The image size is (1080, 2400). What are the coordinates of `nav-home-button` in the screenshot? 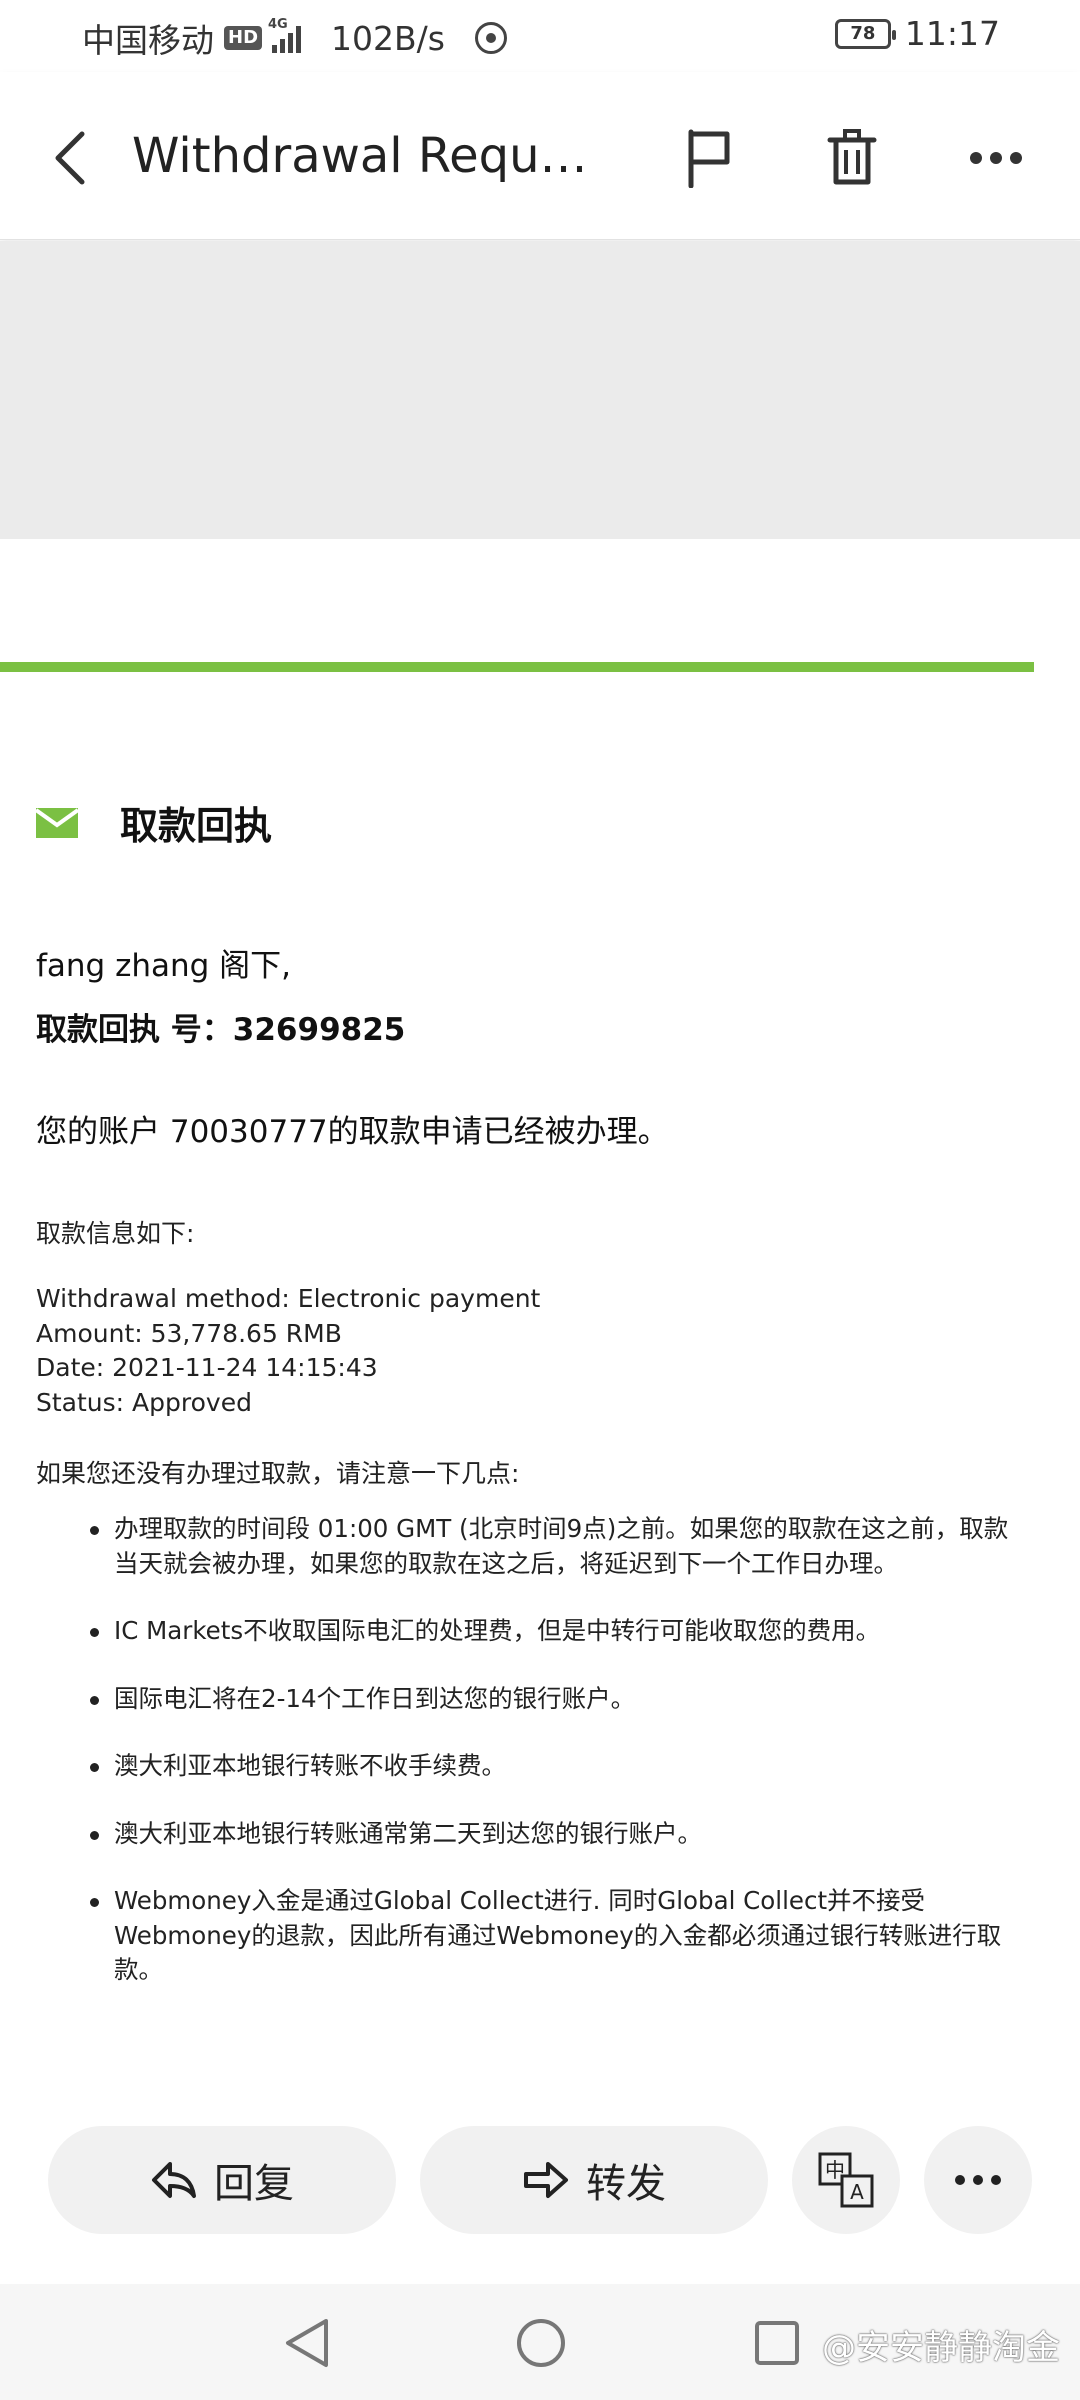 It's located at (541, 2343).